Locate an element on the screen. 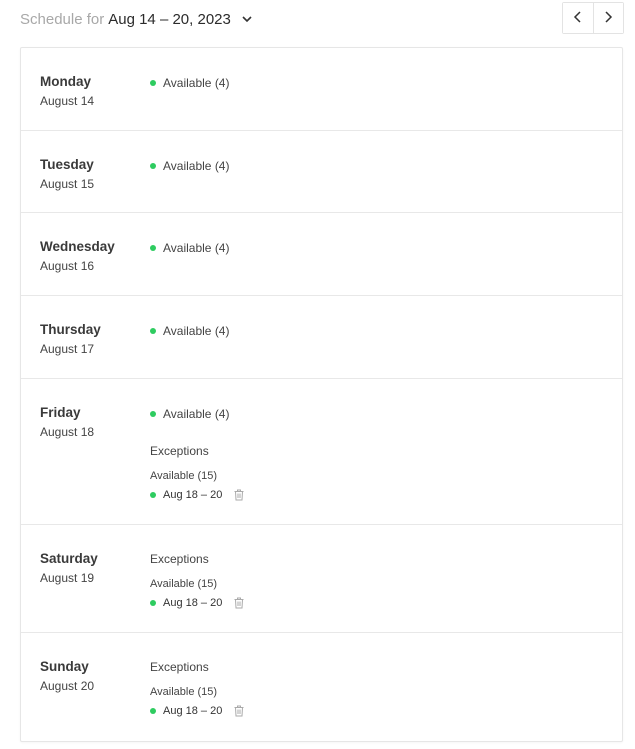 Image resolution: width=635 pixels, height=749 pixels. day-name: Tuesday is located at coordinates (67, 164).